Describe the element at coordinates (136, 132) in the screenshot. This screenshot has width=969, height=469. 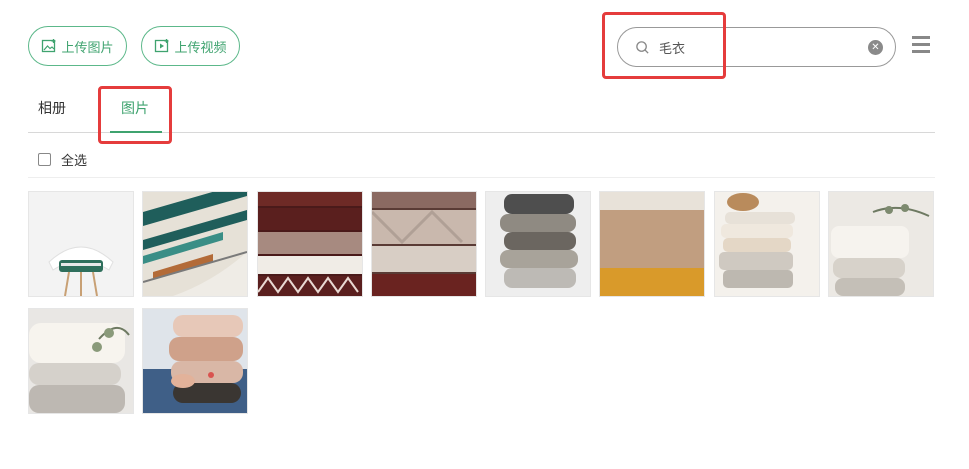
I see `active-tab-indicator` at that location.